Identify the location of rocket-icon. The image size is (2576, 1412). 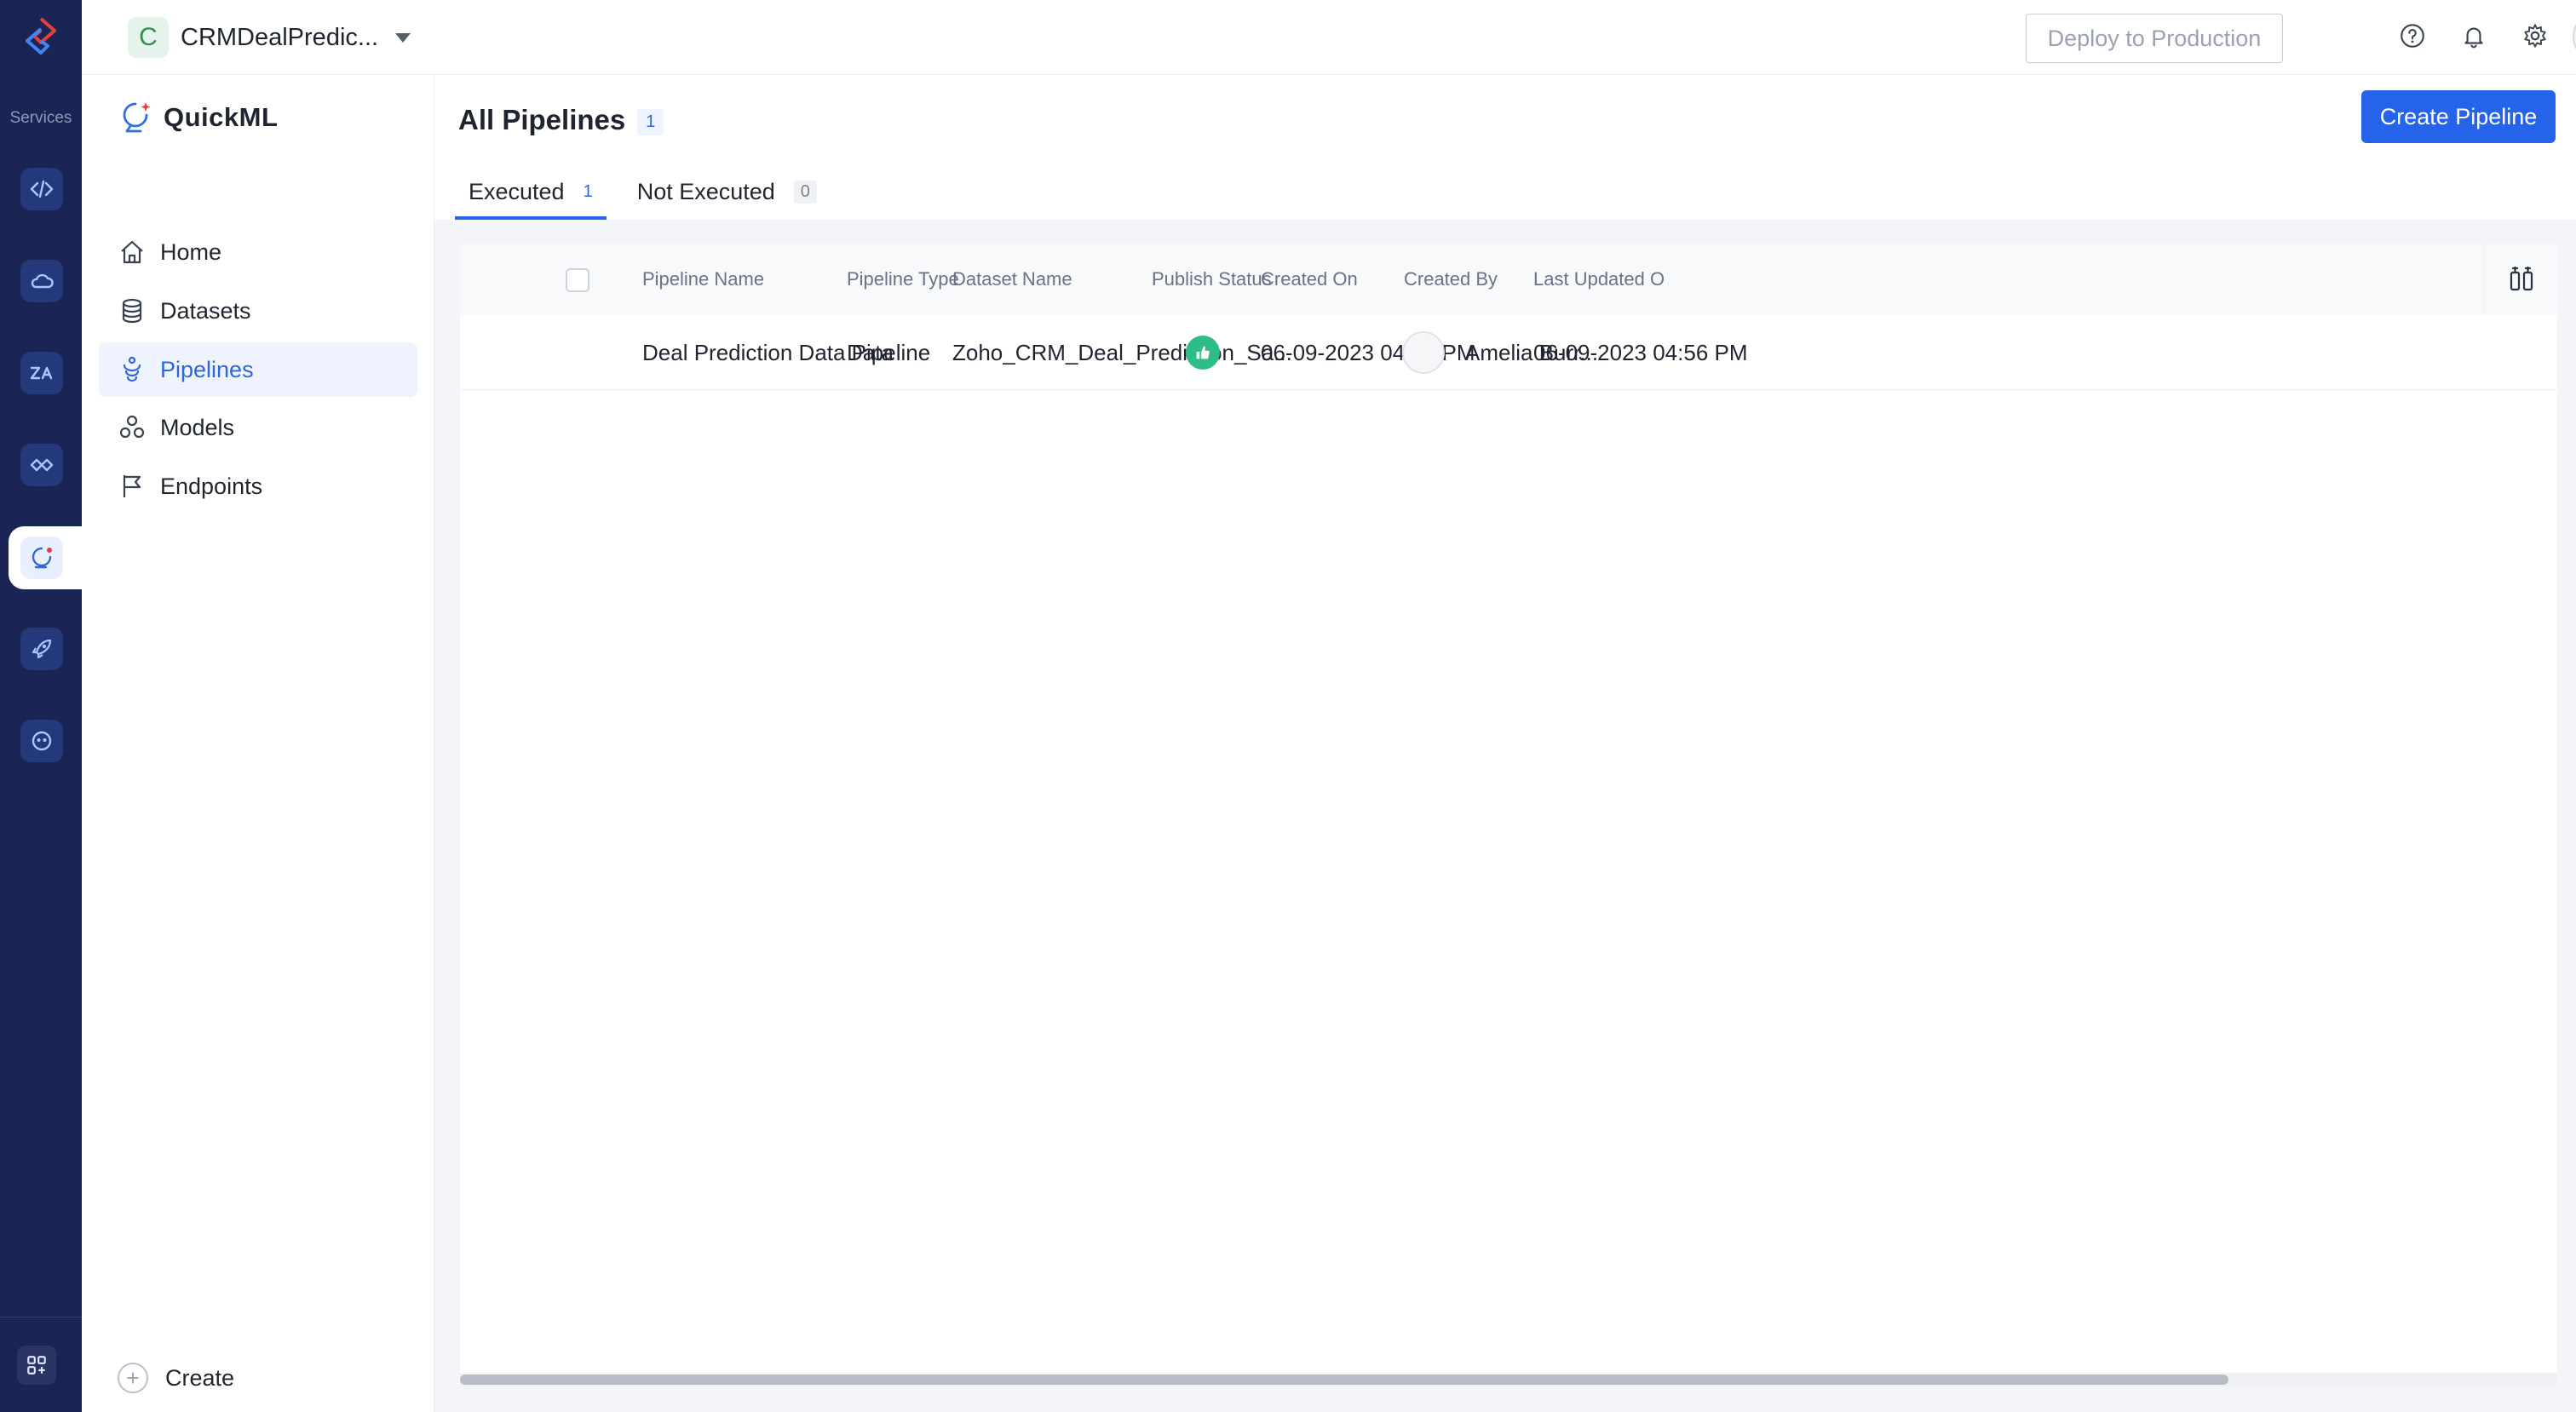
(42, 649).